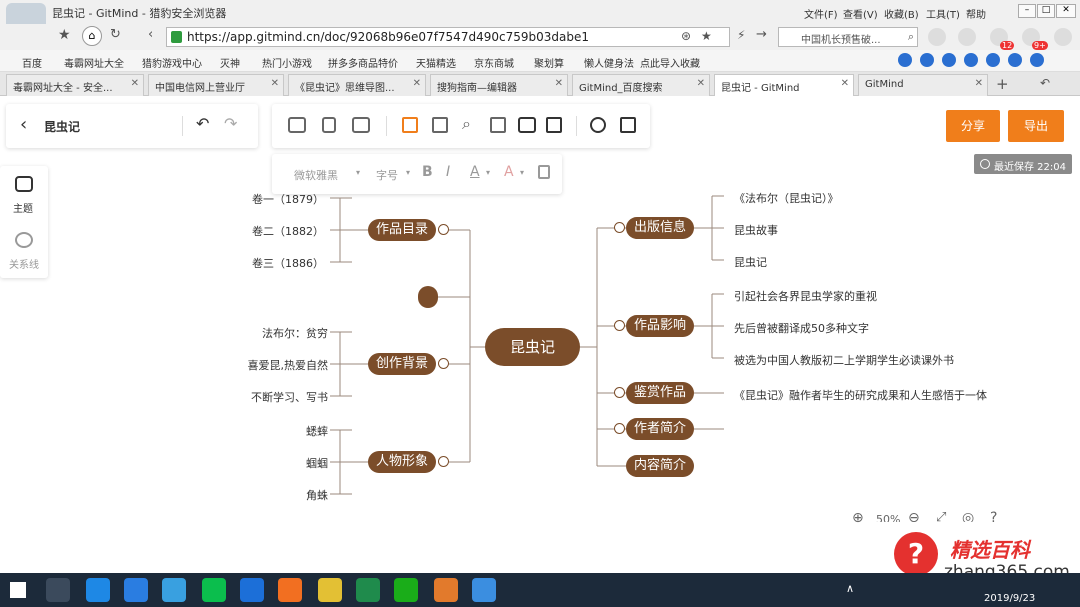  What do you see at coordinates (290, 590) in the screenshot?
I see `firefox-icon` at bounding box center [290, 590].